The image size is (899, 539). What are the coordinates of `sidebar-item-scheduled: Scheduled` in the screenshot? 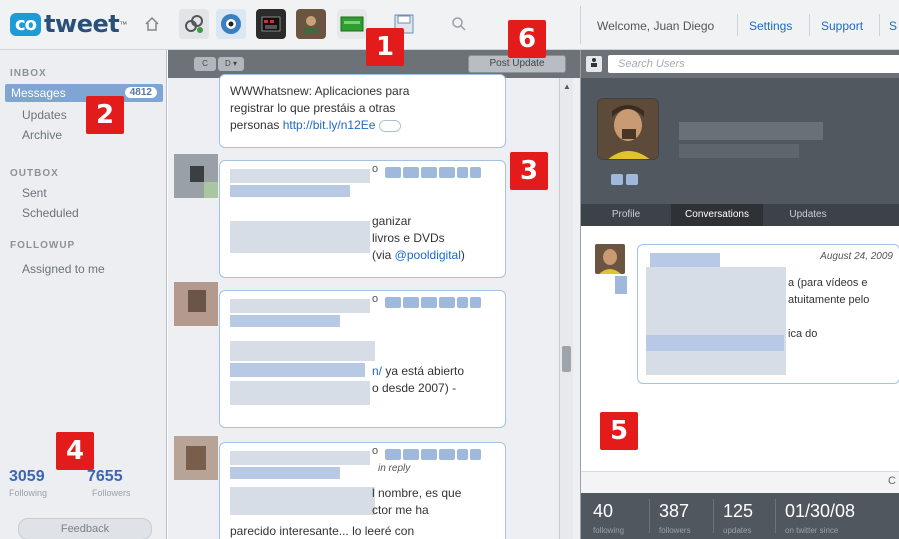 It's located at (50, 213).